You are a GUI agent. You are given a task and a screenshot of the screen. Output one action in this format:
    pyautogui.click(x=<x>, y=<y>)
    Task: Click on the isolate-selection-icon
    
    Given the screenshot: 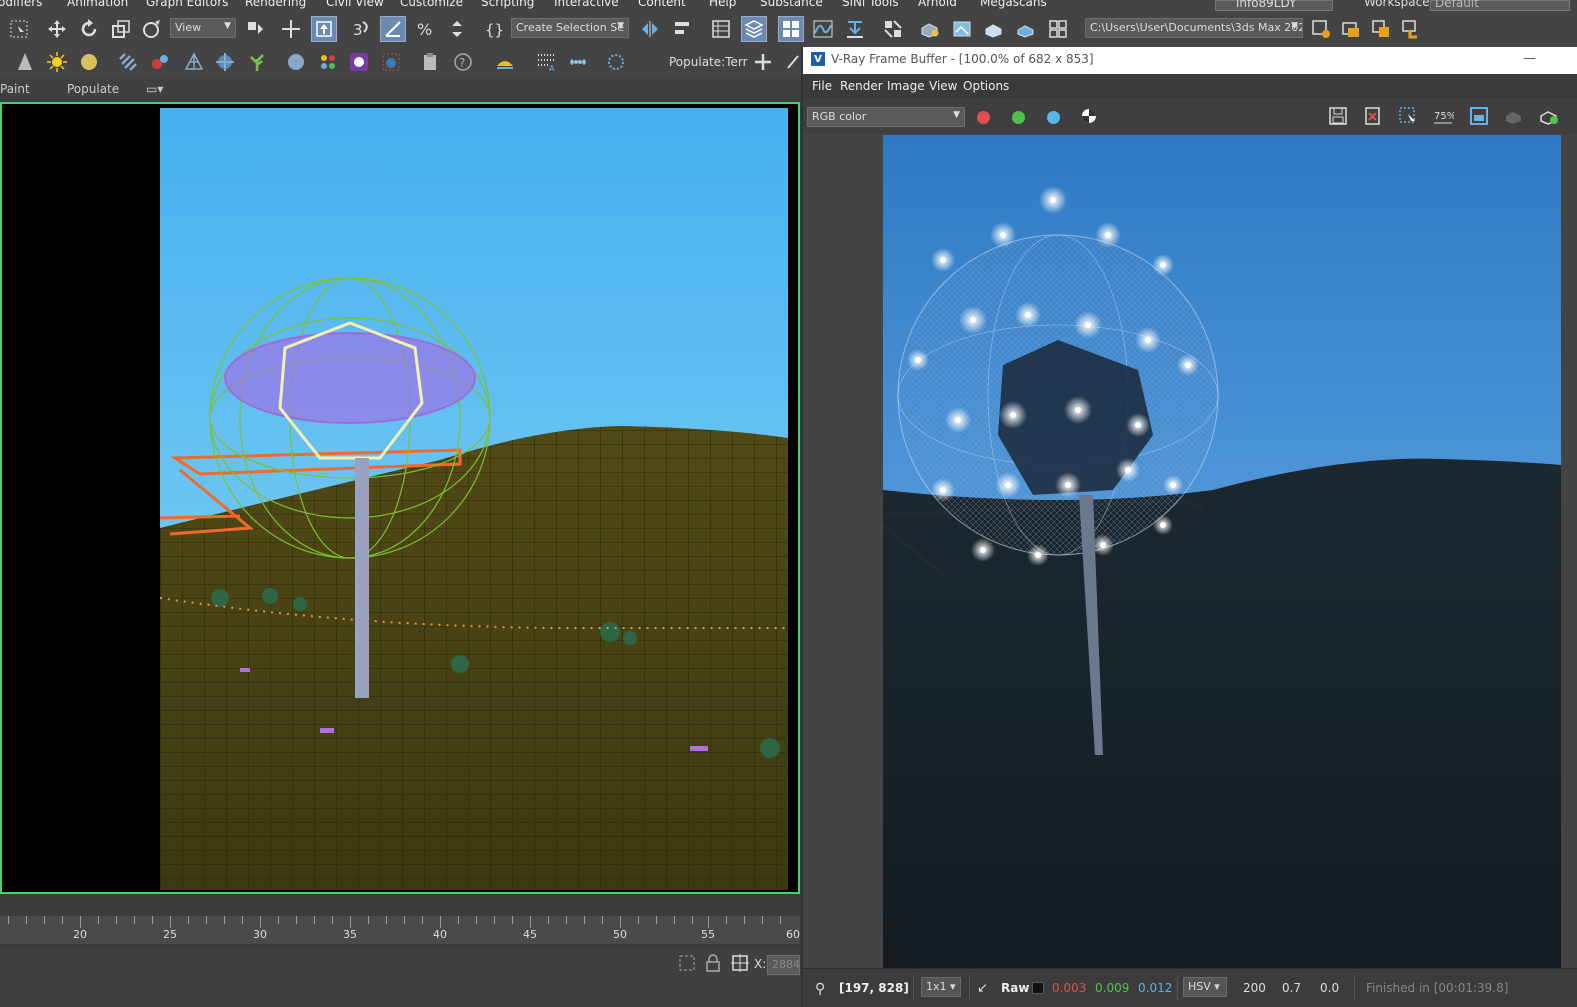 What is the action you would take?
    pyautogui.click(x=687, y=963)
    